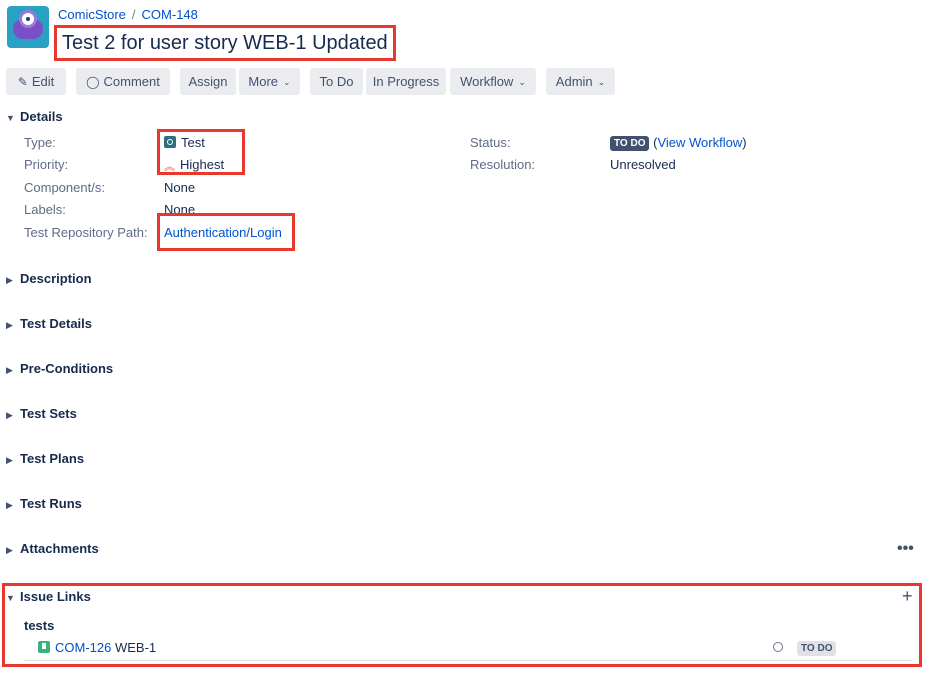  I want to click on view-workflow-paren-close: ), so click(744, 142).